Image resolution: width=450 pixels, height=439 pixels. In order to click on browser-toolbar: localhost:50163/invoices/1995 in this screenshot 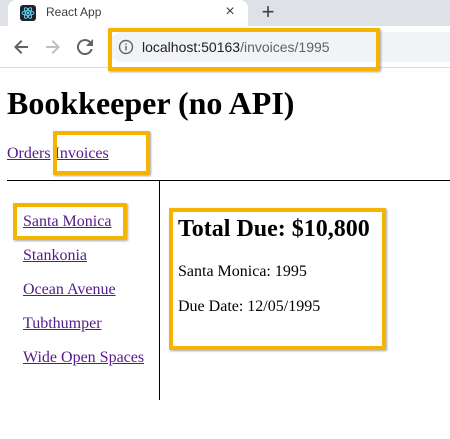, I will do `click(225, 47)`.